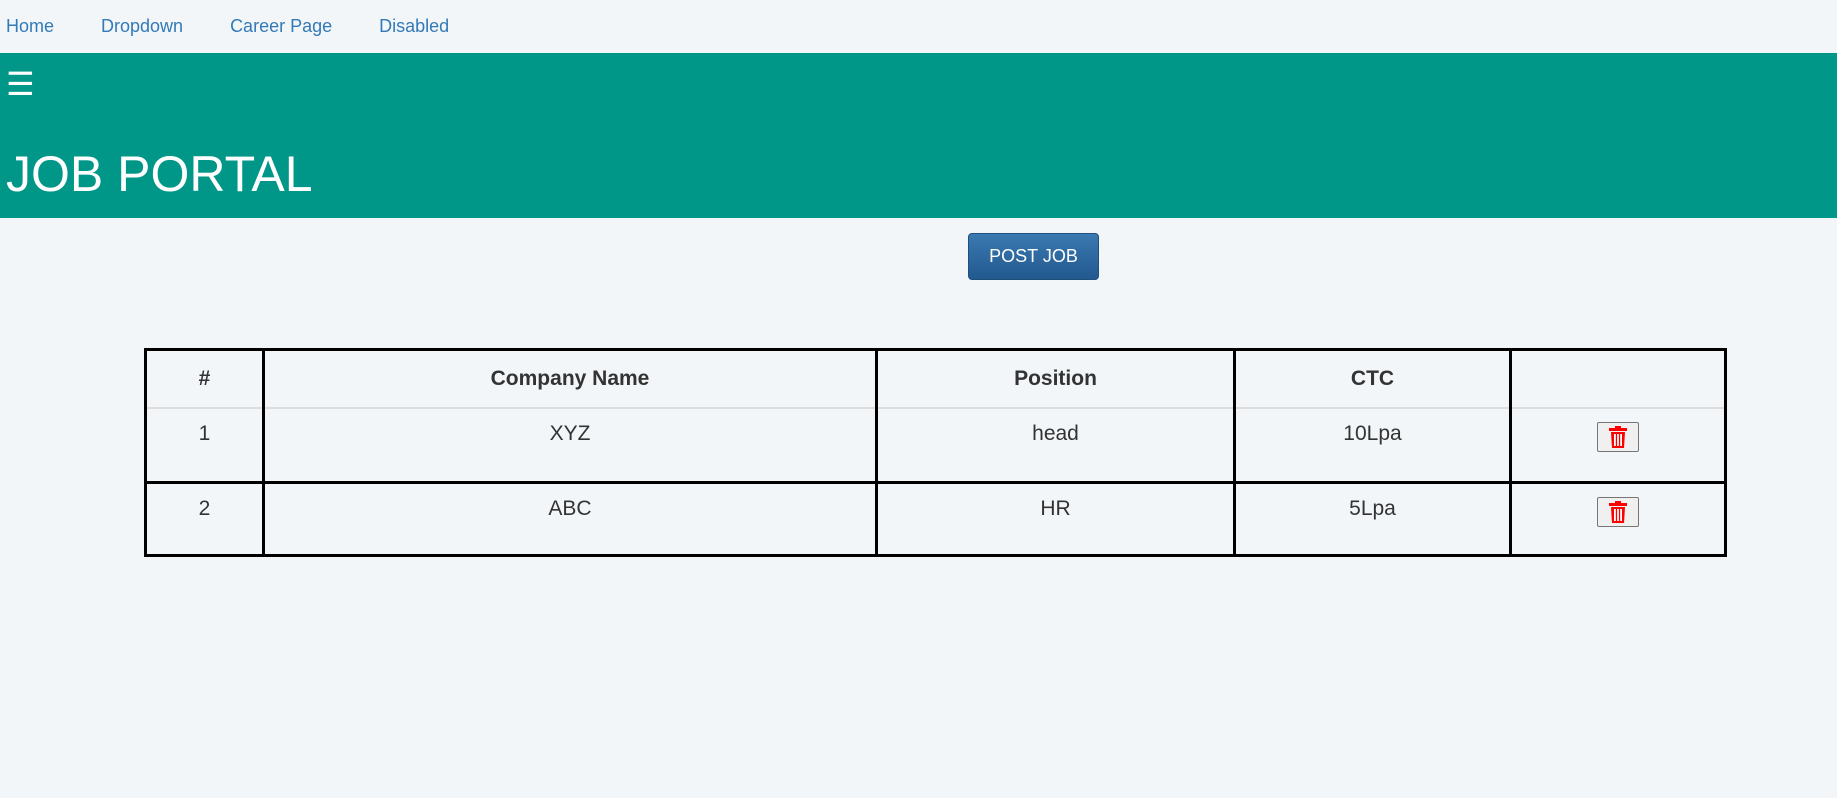 The height and width of the screenshot is (798, 1837). Describe the element at coordinates (918, 26) in the screenshot. I see `top-nav: Home Dropdown Career Page Disabled` at that location.